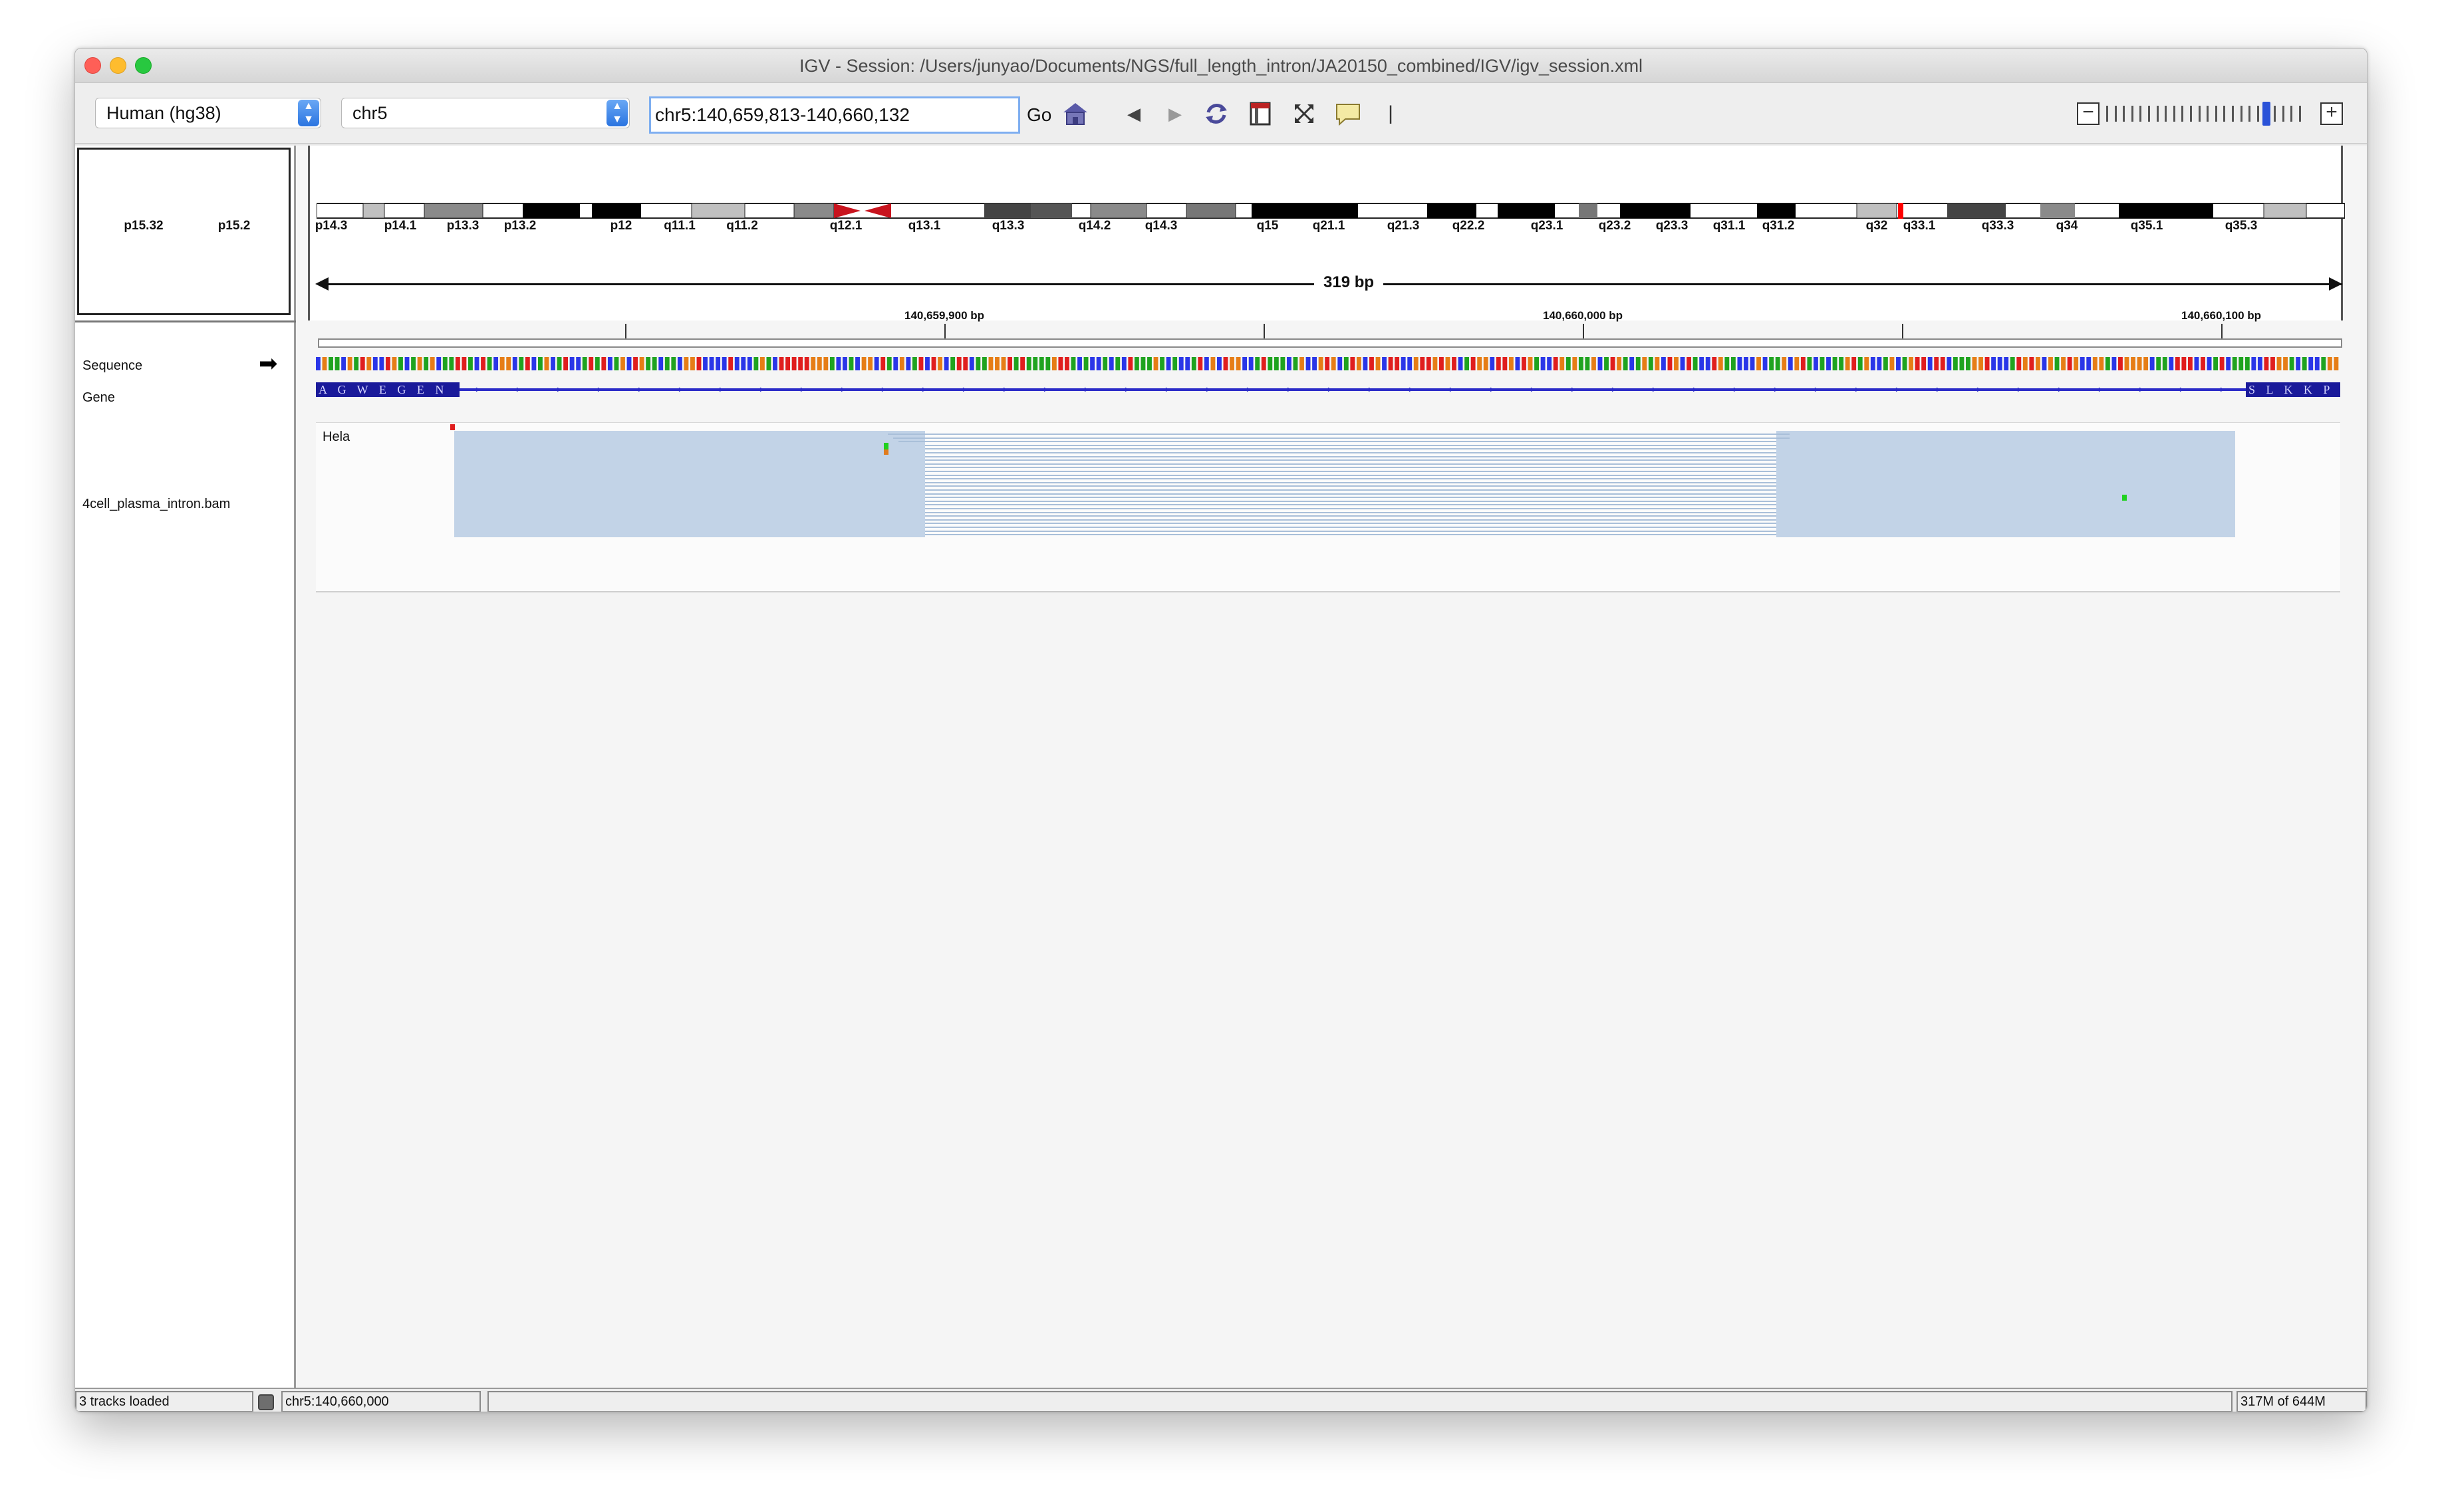 This screenshot has width=2442, height=1512. What do you see at coordinates (1075, 114) in the screenshot?
I see `home-icon` at bounding box center [1075, 114].